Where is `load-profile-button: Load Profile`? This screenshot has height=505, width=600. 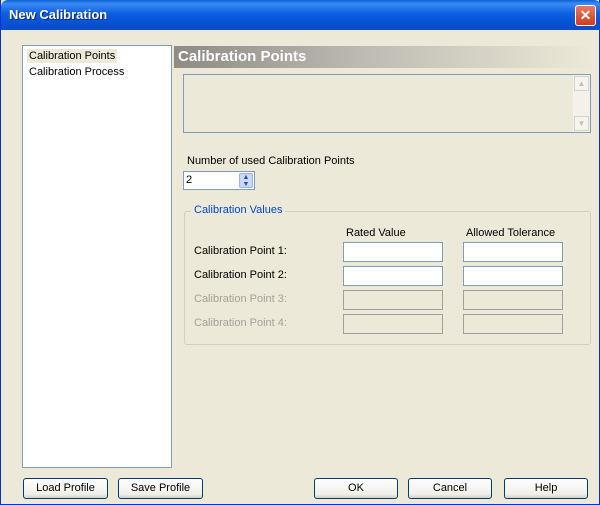 load-profile-button: Load Profile is located at coordinates (65, 488).